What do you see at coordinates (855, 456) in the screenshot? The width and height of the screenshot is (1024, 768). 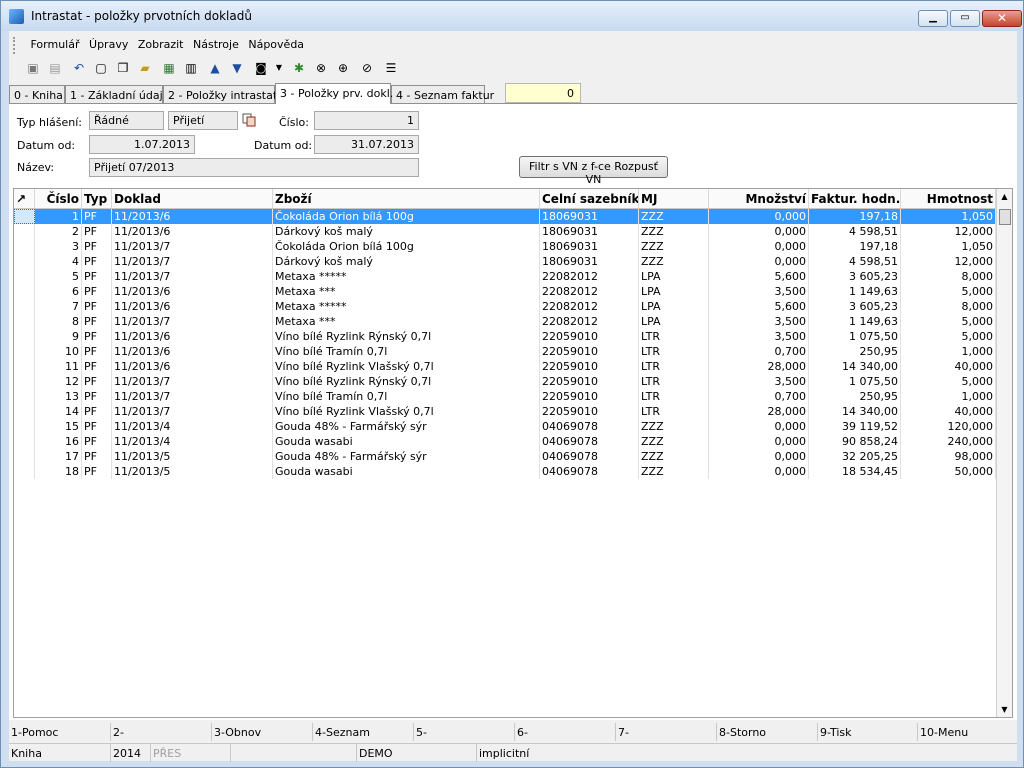 I see `cell-faktur-hodn: 32 205,25` at bounding box center [855, 456].